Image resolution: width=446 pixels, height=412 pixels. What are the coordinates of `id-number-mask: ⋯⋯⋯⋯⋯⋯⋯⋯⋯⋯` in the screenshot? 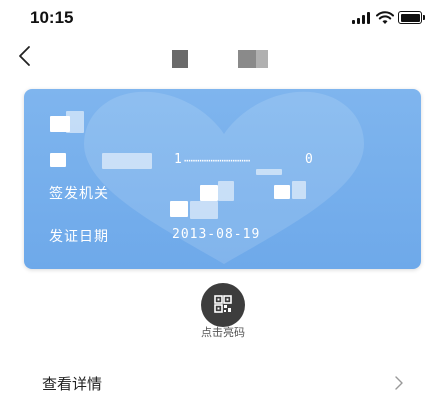 It's located at (217, 160).